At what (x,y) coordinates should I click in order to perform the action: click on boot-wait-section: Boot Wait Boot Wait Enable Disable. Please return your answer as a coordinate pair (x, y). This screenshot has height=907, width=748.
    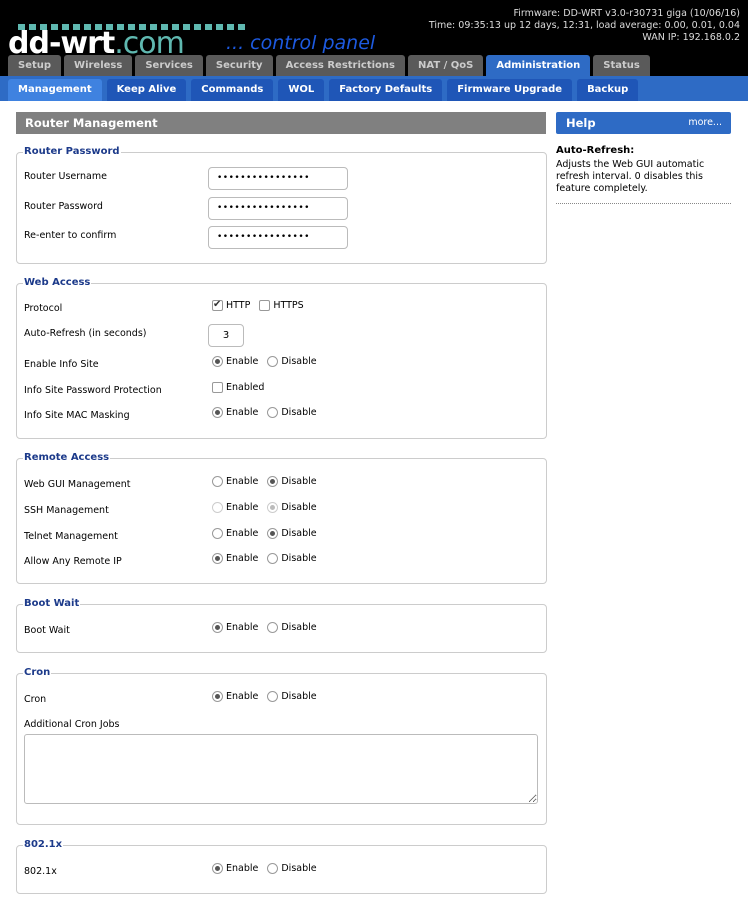
    Looking at the image, I should click on (281, 625).